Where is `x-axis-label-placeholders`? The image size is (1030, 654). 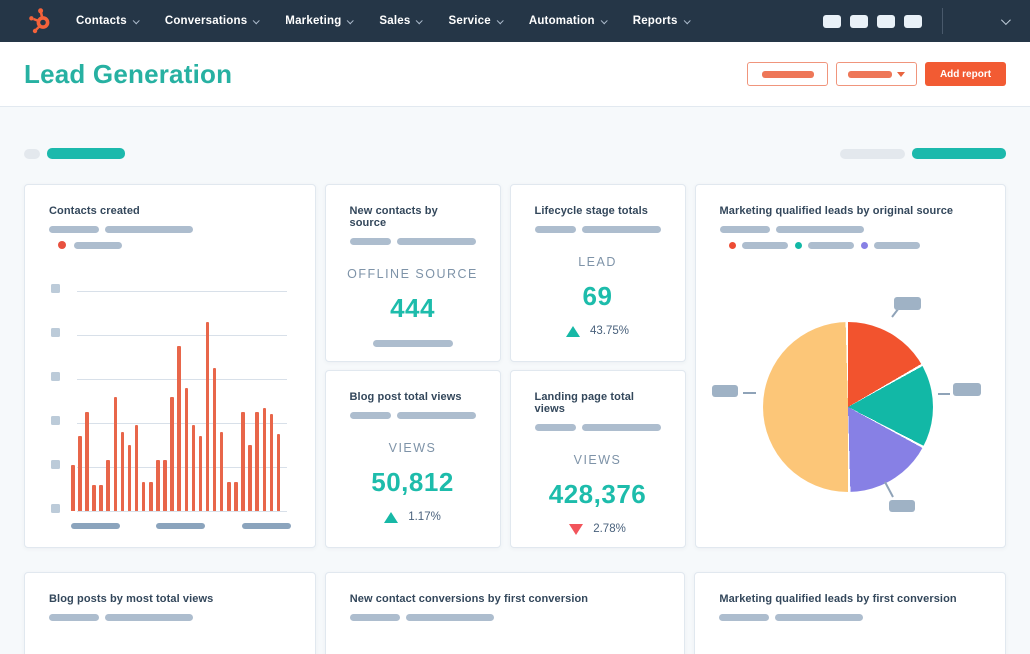
x-axis-label-placeholders is located at coordinates (181, 526).